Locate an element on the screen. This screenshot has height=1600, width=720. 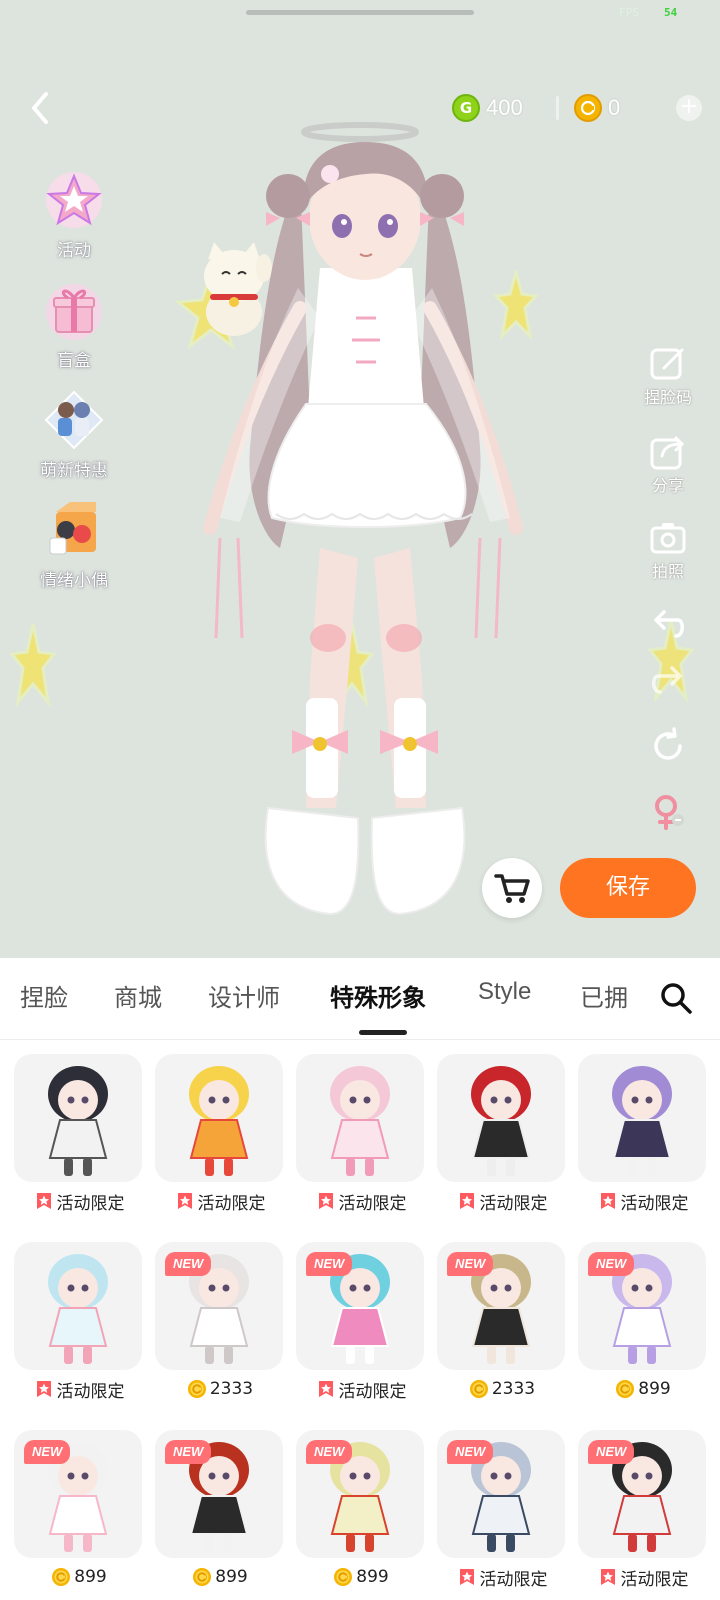
left-menu-emotion-doll: 情绪小偶 is located at coordinates (74, 553).